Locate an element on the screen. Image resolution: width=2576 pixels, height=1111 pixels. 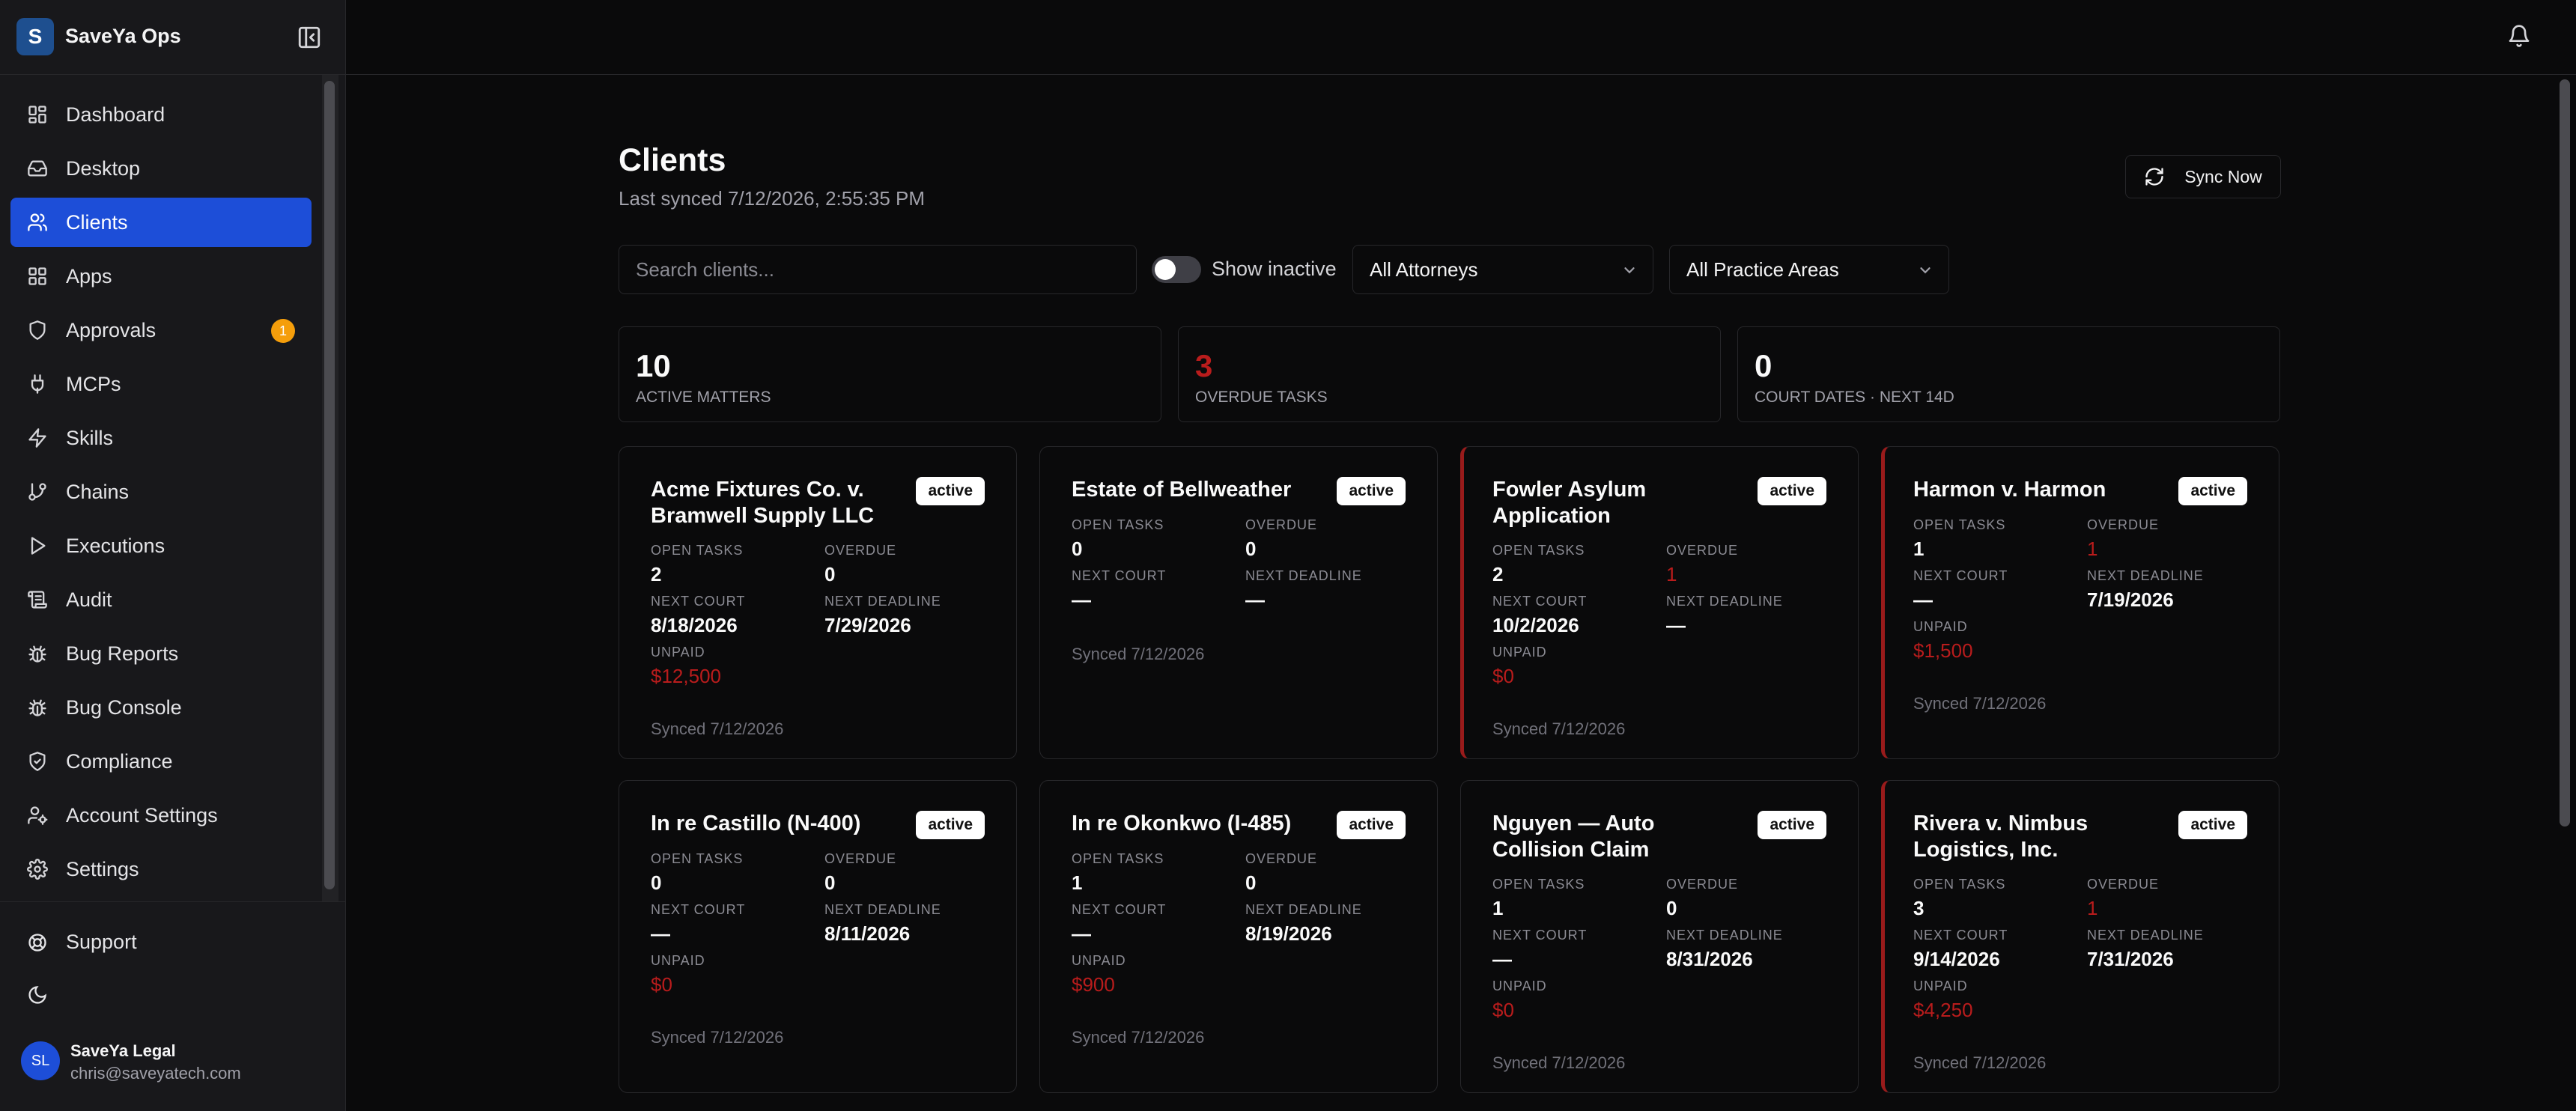
sidebar-header: S SaveYa Ops is located at coordinates (173, 37).